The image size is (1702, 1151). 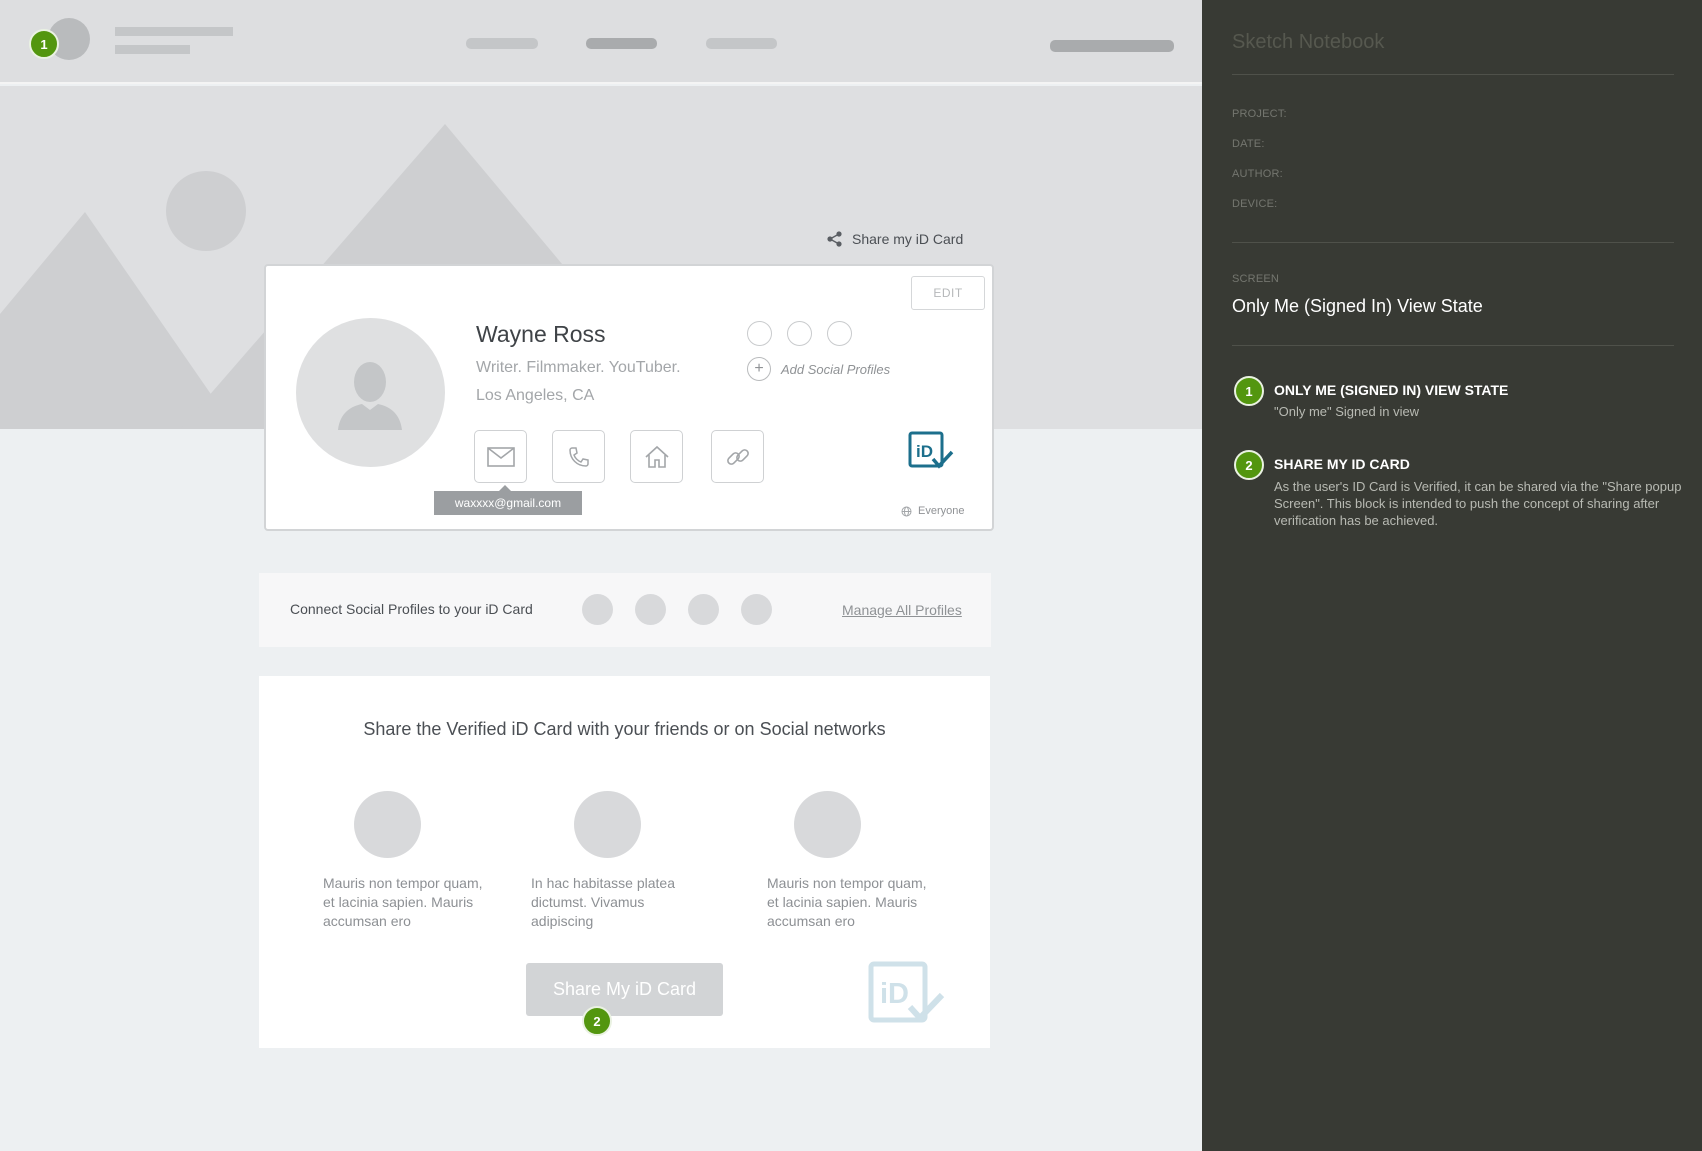 I want to click on logo-text-placeholder, so click(x=174, y=31).